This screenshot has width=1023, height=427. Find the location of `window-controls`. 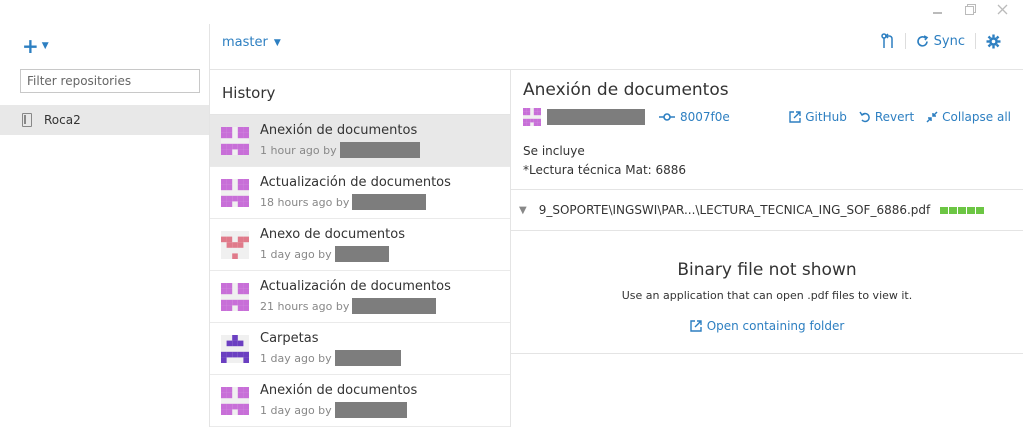

window-controls is located at coordinates (972, 11).